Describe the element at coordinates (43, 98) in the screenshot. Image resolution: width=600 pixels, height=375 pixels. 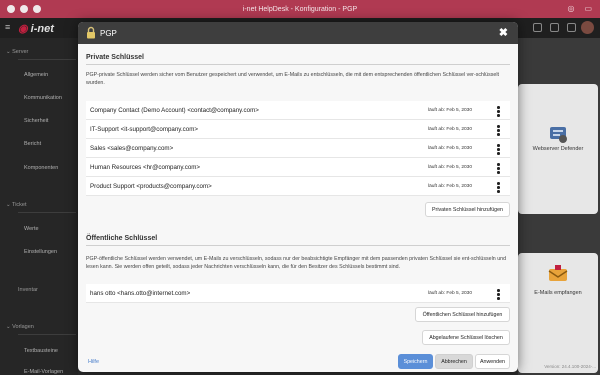
I see `sidebar-item-kommunikation: Kommunikation` at that location.